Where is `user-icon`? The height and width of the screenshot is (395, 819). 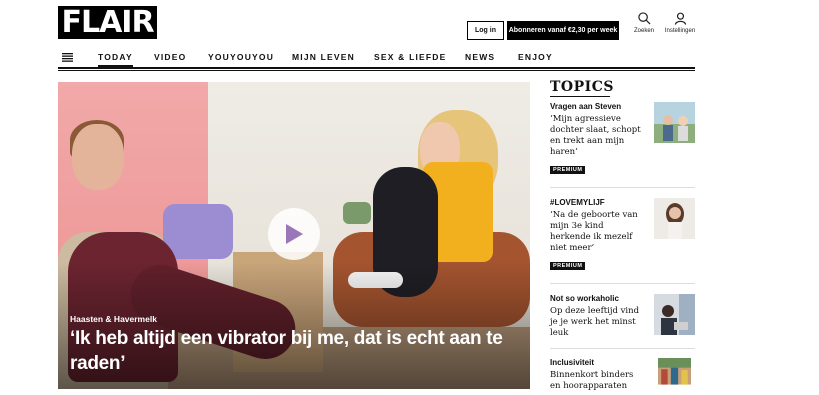
user-icon is located at coordinates (680, 18).